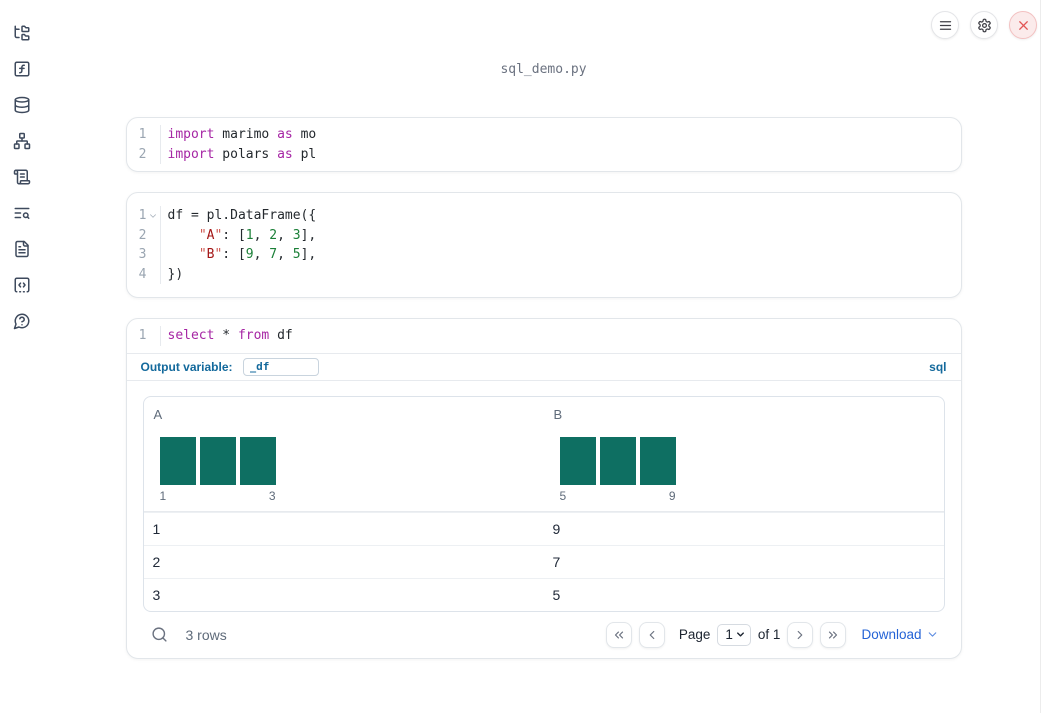 The width and height of the screenshot is (1043, 713). I want to click on sidebar-item-snippets, so click(22, 285).